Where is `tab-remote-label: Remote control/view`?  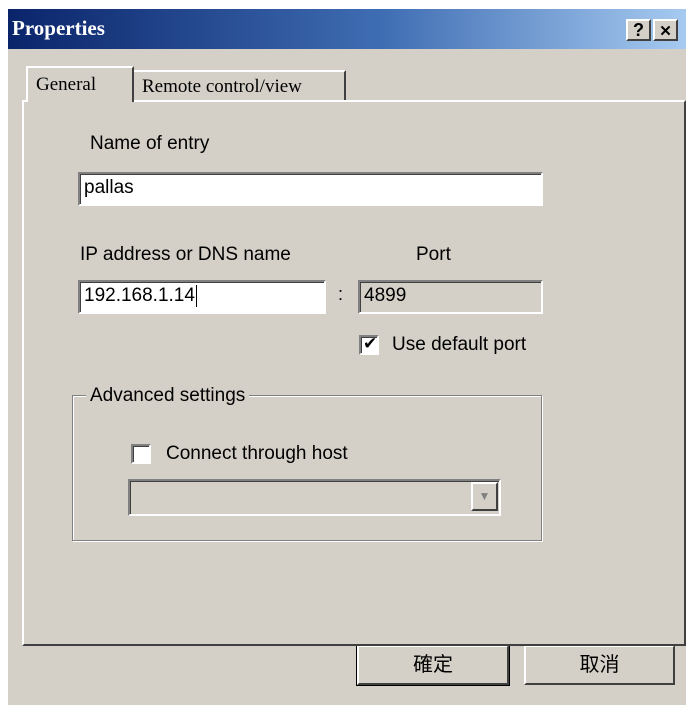 tab-remote-label: Remote control/view is located at coordinates (222, 86).